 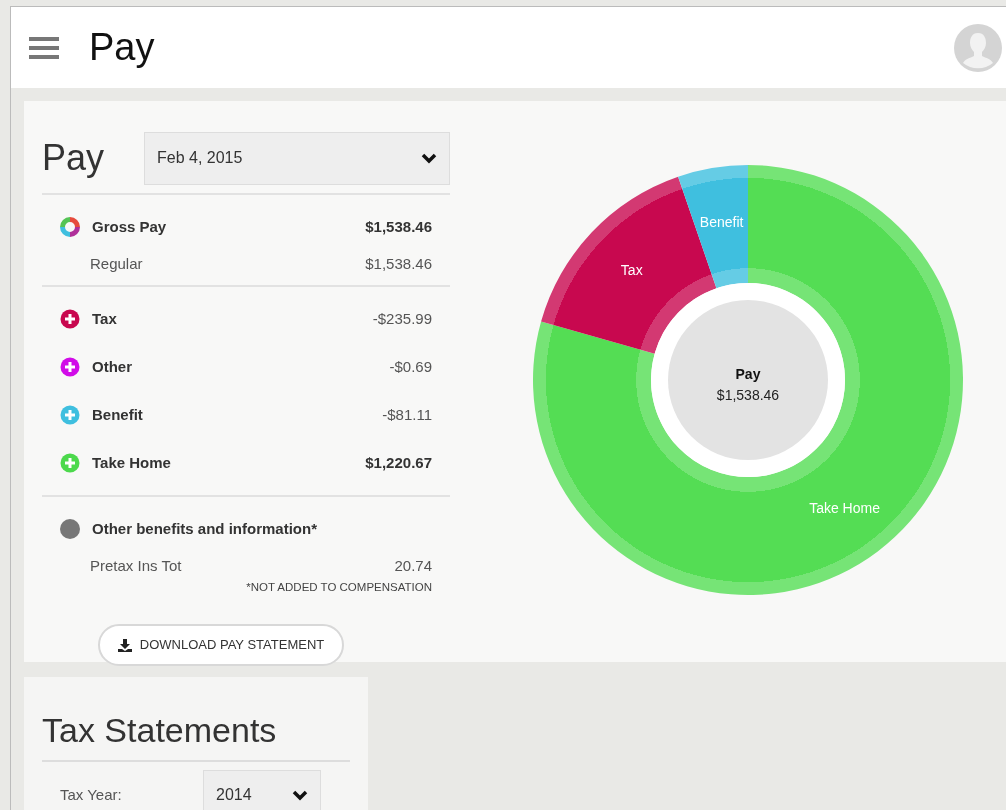 What do you see at coordinates (44, 47) in the screenshot?
I see `menu-icon` at bounding box center [44, 47].